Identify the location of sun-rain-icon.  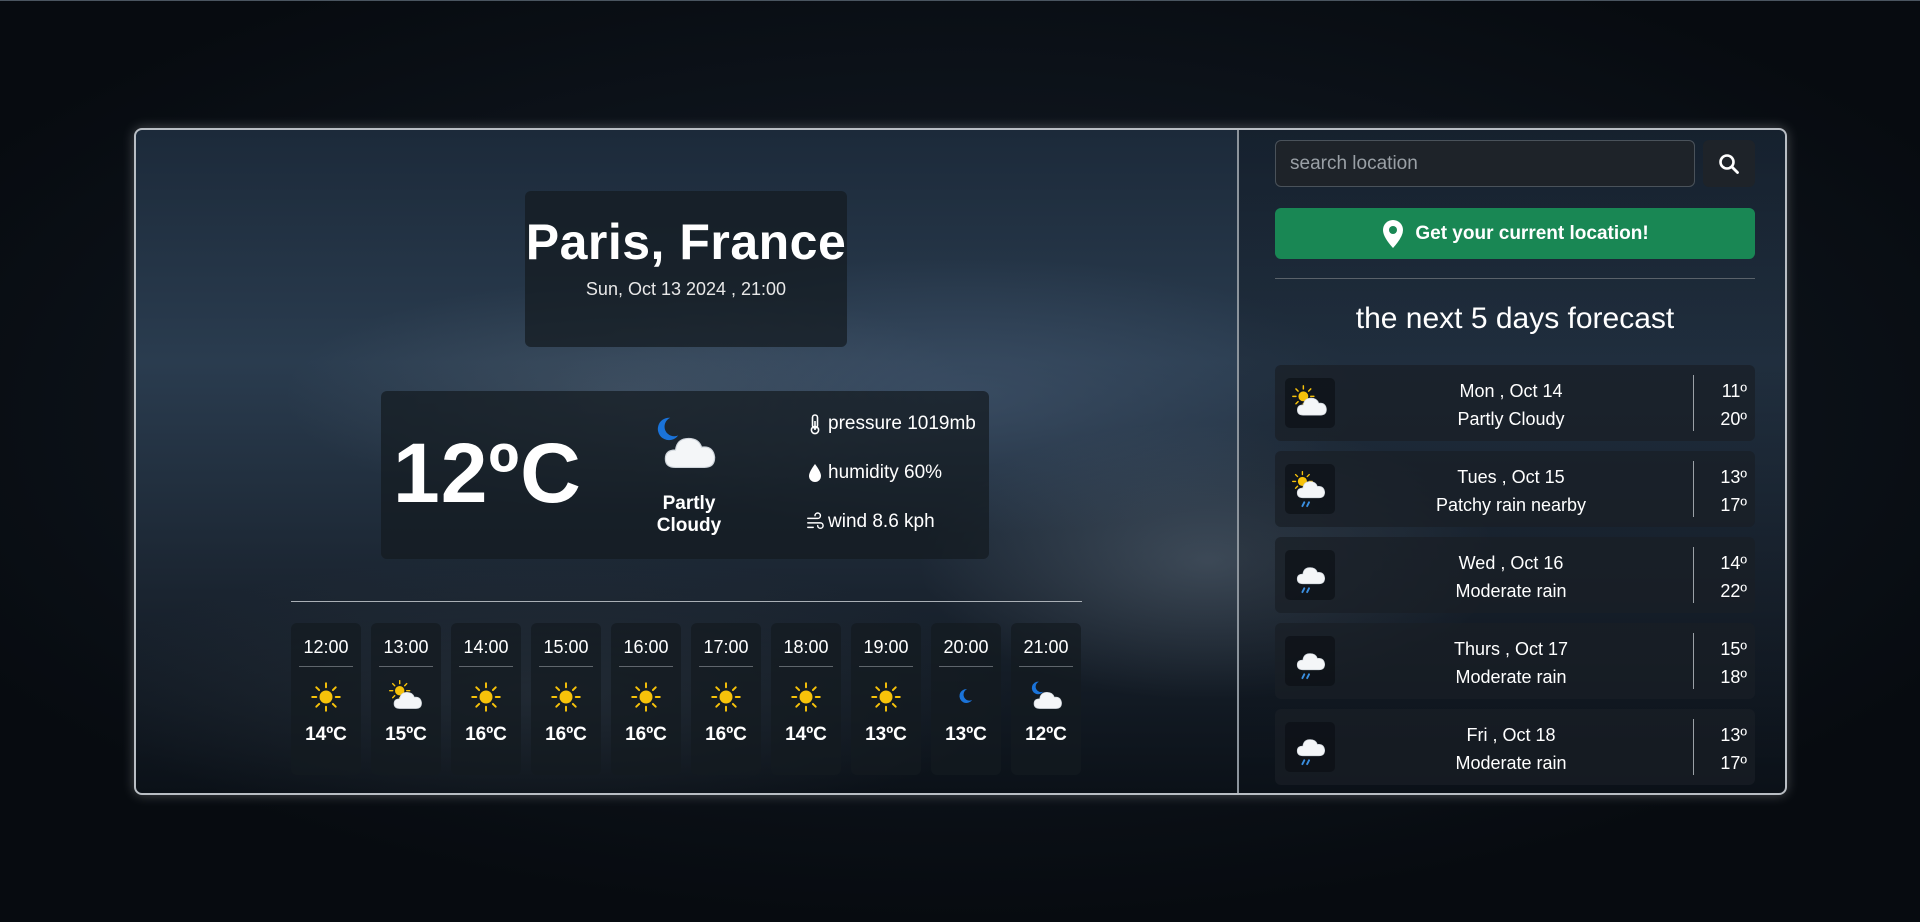
(1309, 489).